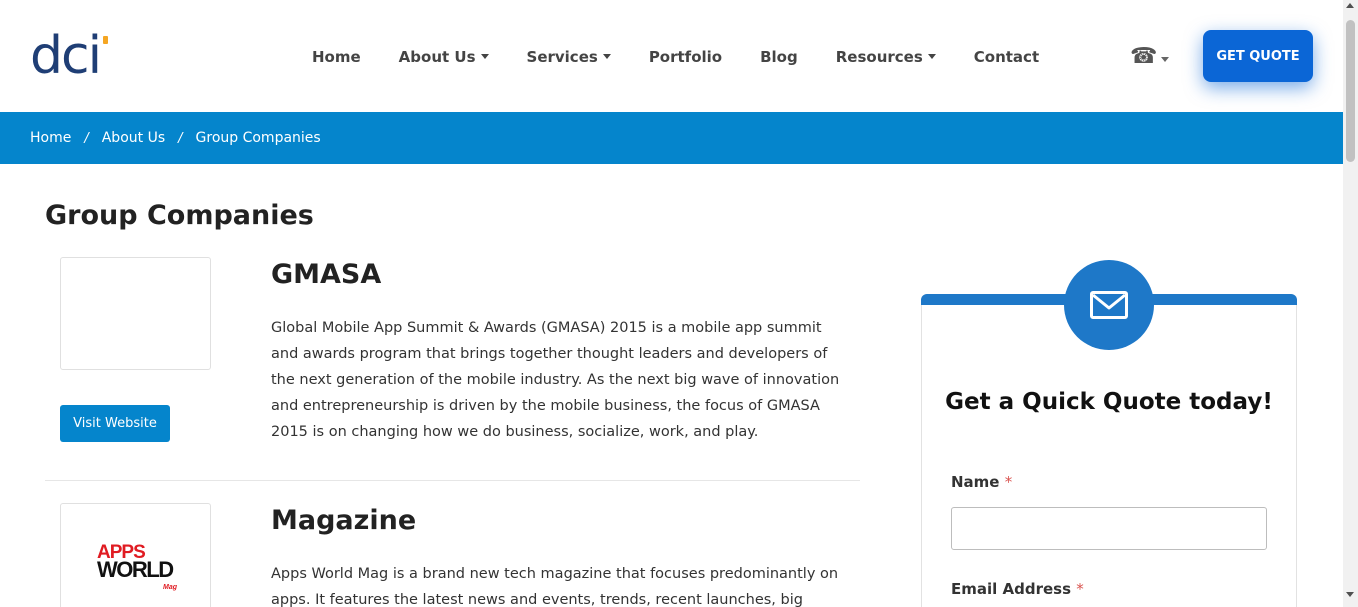 The width and height of the screenshot is (1358, 607). Describe the element at coordinates (179, 215) in the screenshot. I see `page-title: Group Companies` at that location.